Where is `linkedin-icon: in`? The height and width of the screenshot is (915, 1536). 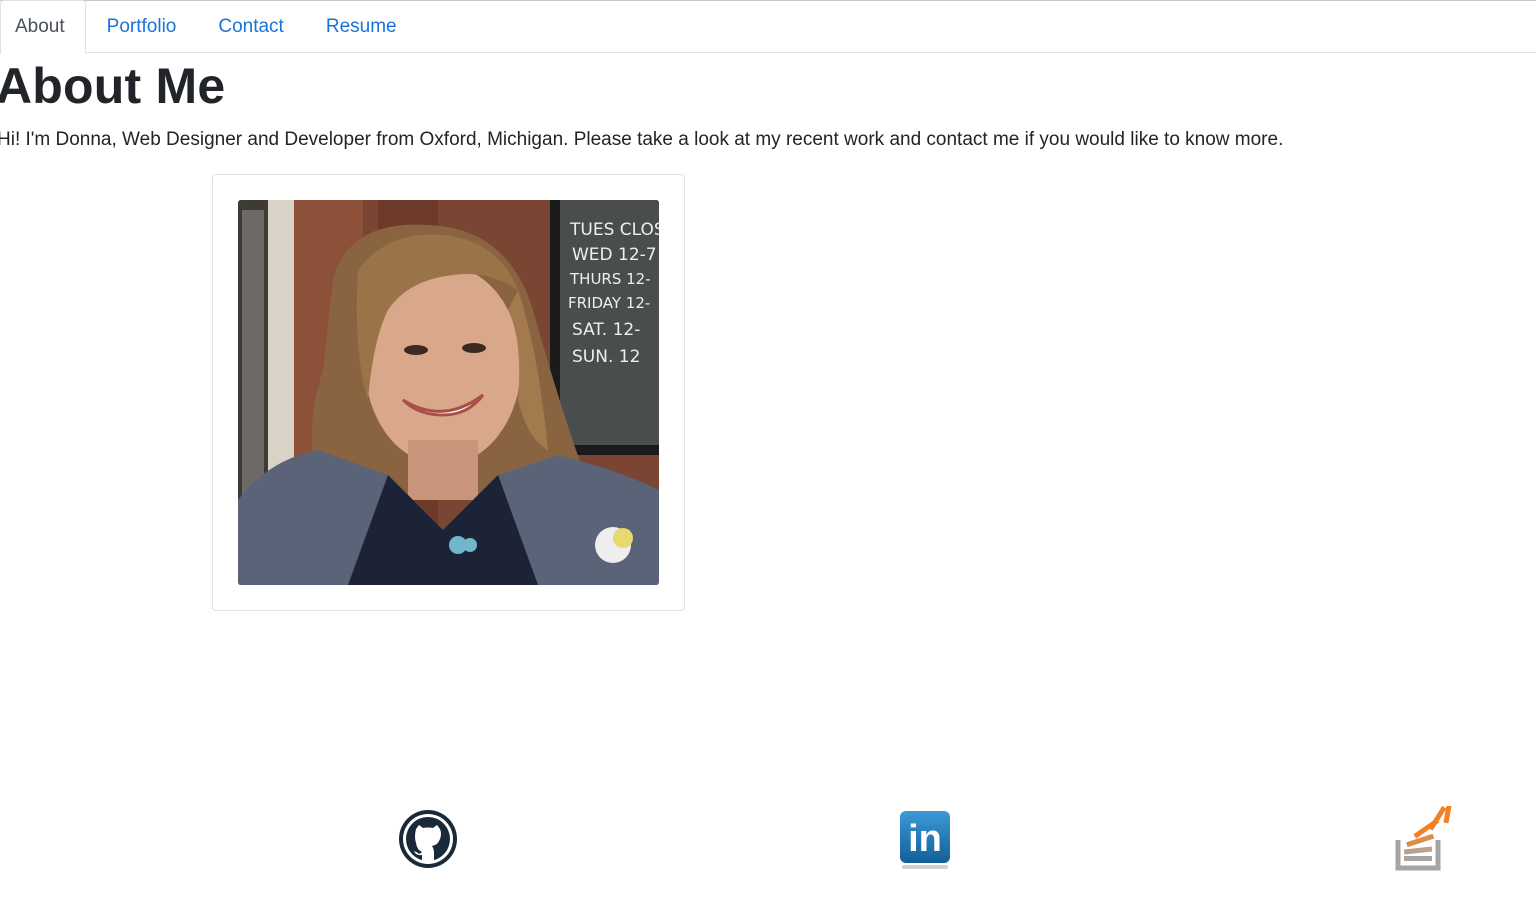 linkedin-icon: in is located at coordinates (925, 840).